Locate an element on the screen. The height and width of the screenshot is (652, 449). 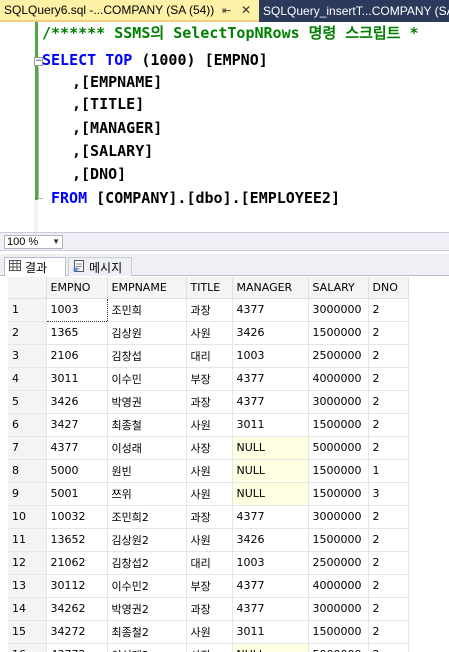
table-row: 6 3427 최종철 사원 3011 1500000 2 is located at coordinates (208, 425).